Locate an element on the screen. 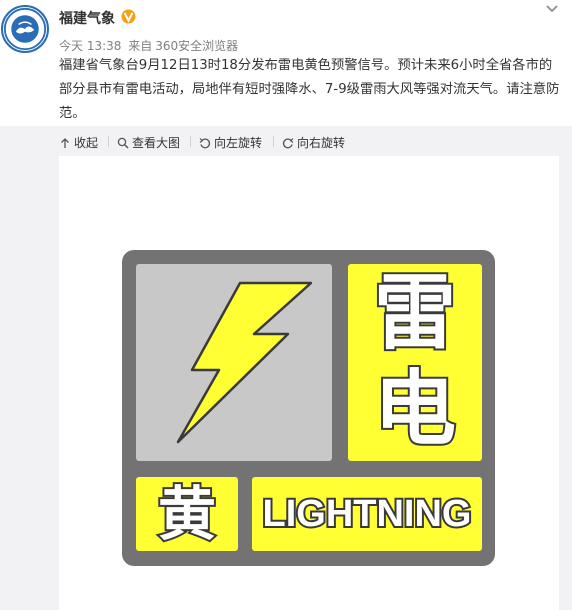 Image resolution: width=572 pixels, height=610 pixels. rotate-right-icon is located at coordinates (288, 142).